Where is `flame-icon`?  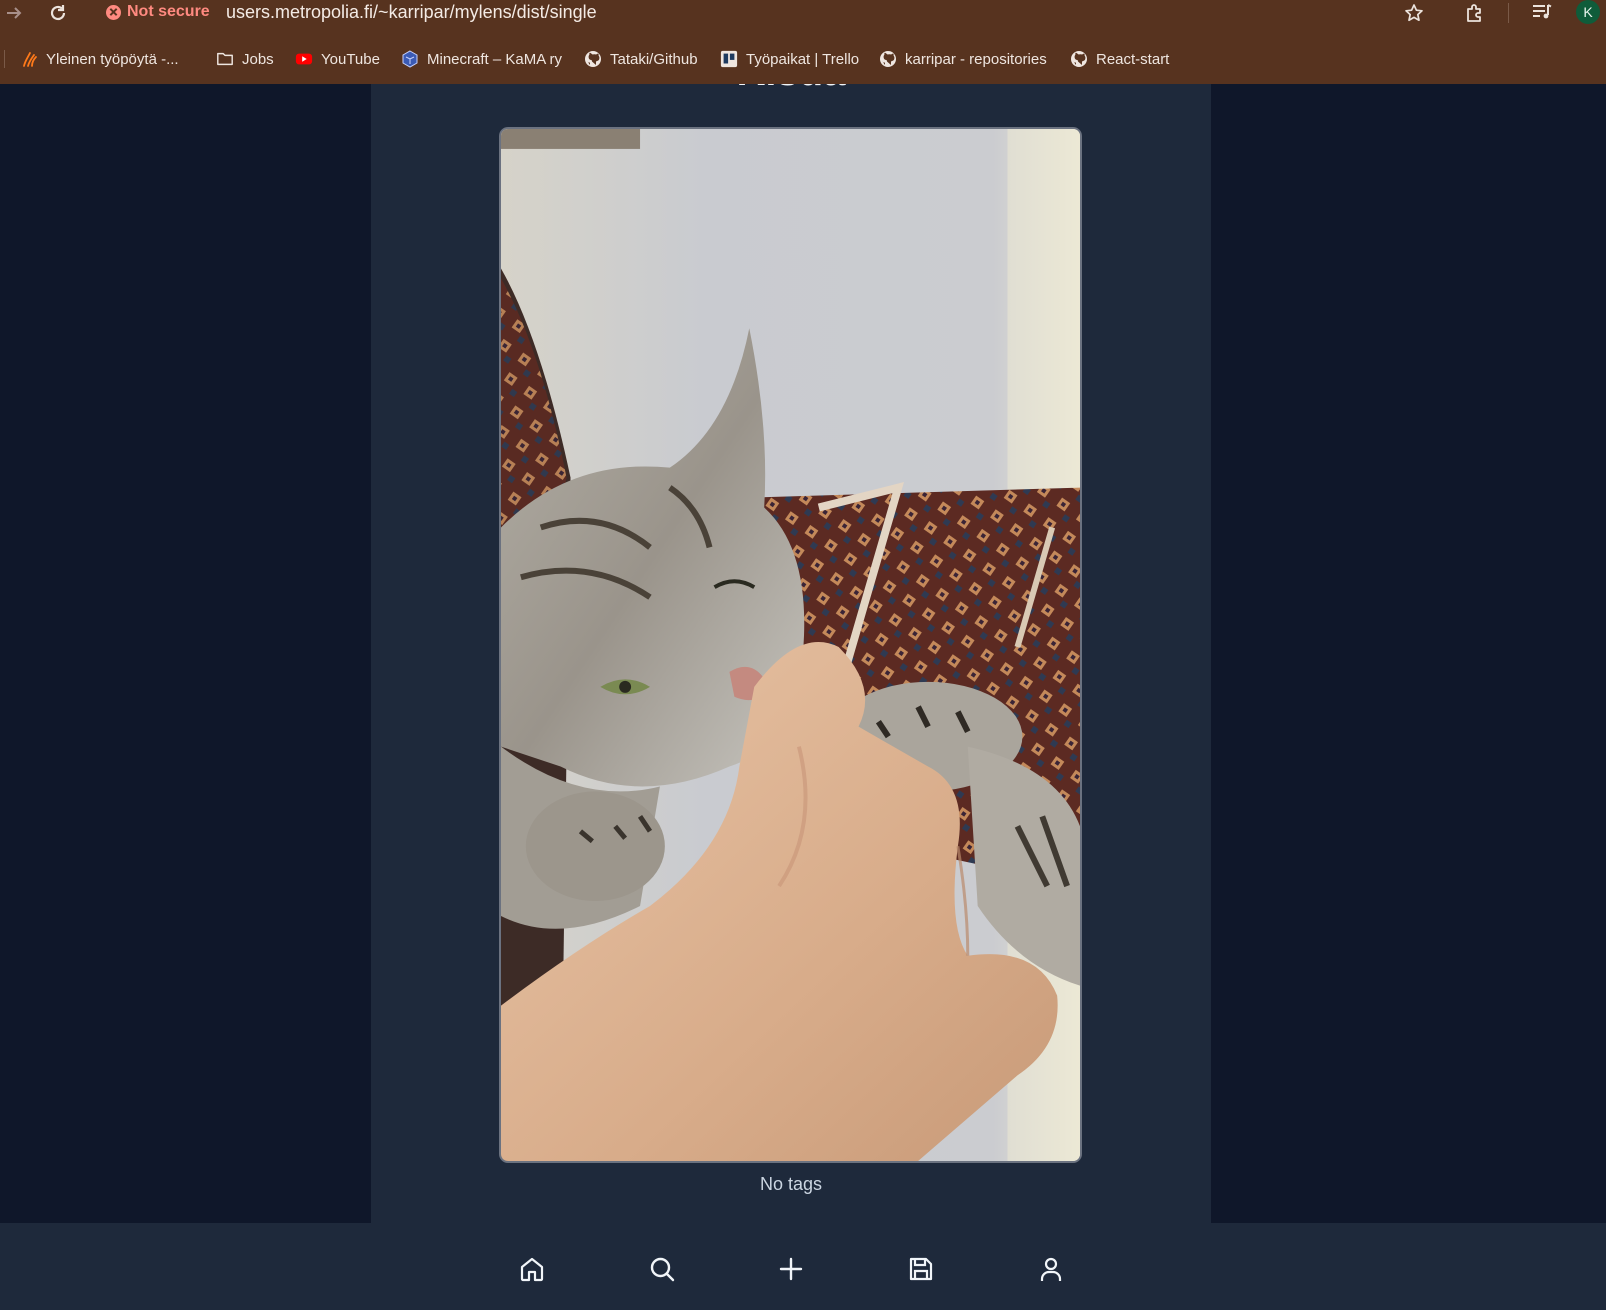 flame-icon is located at coordinates (29, 59).